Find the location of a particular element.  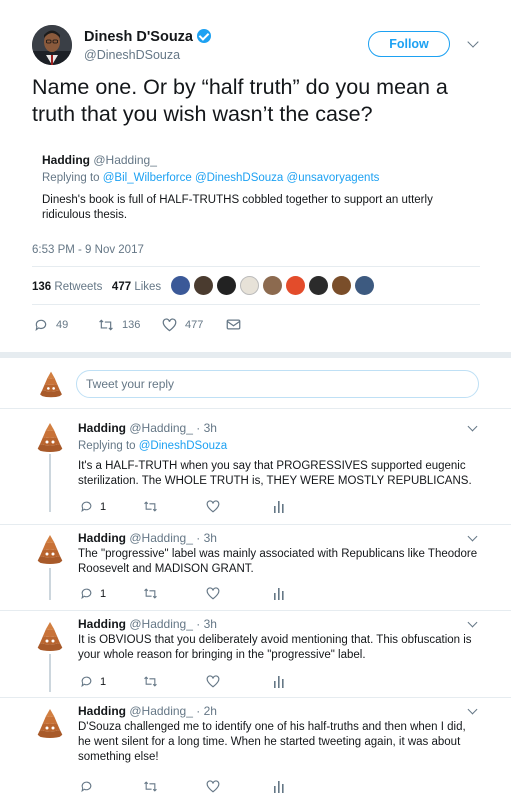

retweets-label: Retweets is located at coordinates (78, 287).